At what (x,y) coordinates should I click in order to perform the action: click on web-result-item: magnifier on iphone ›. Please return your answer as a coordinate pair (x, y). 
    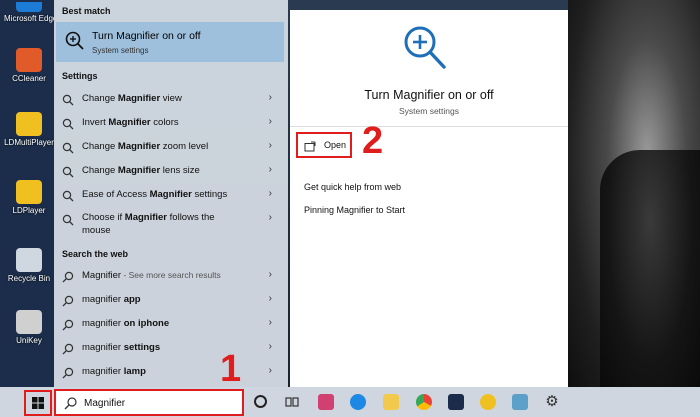
    Looking at the image, I should click on (170, 324).